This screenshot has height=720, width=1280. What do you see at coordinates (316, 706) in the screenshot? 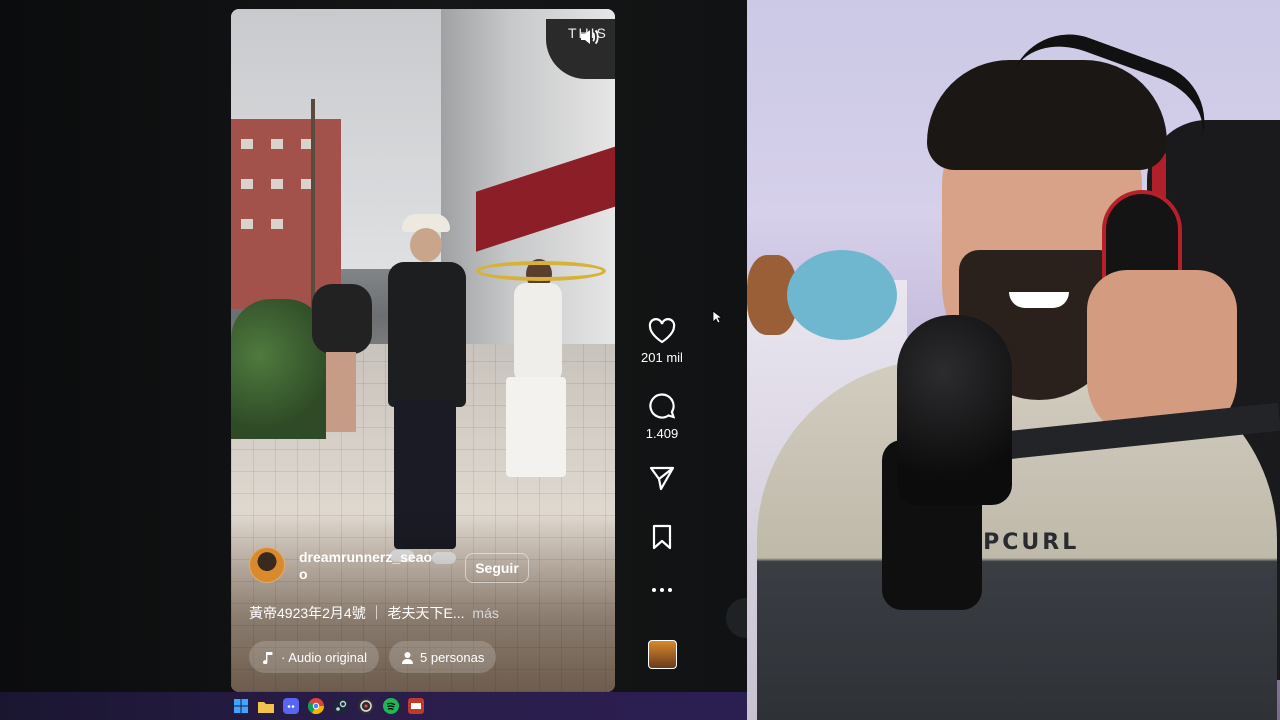
I see `chrome-icon` at bounding box center [316, 706].